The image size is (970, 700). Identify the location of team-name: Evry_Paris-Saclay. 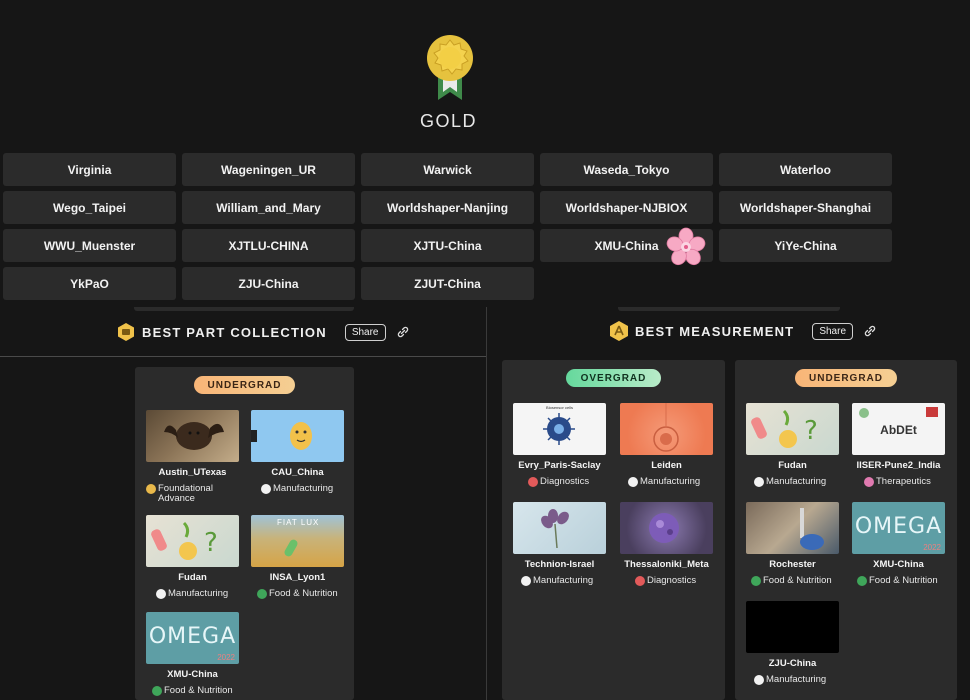
(559, 465).